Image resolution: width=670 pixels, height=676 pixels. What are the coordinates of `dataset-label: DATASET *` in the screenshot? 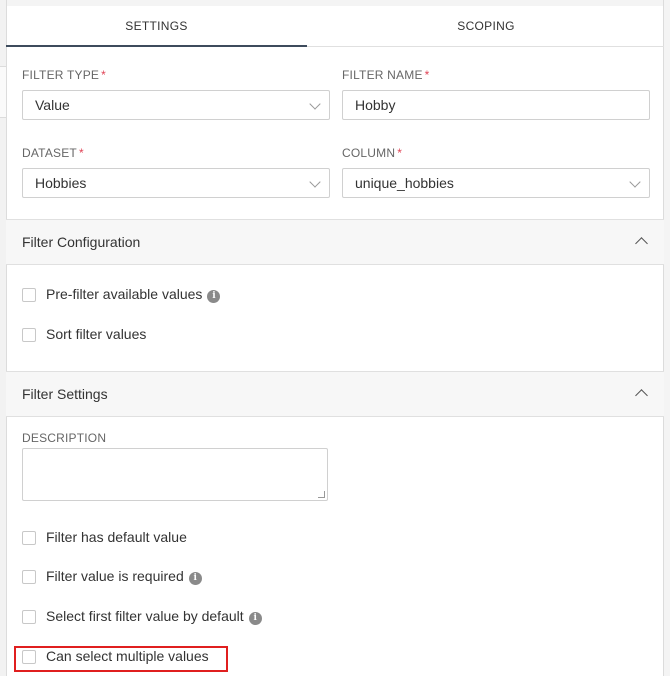 It's located at (53, 153).